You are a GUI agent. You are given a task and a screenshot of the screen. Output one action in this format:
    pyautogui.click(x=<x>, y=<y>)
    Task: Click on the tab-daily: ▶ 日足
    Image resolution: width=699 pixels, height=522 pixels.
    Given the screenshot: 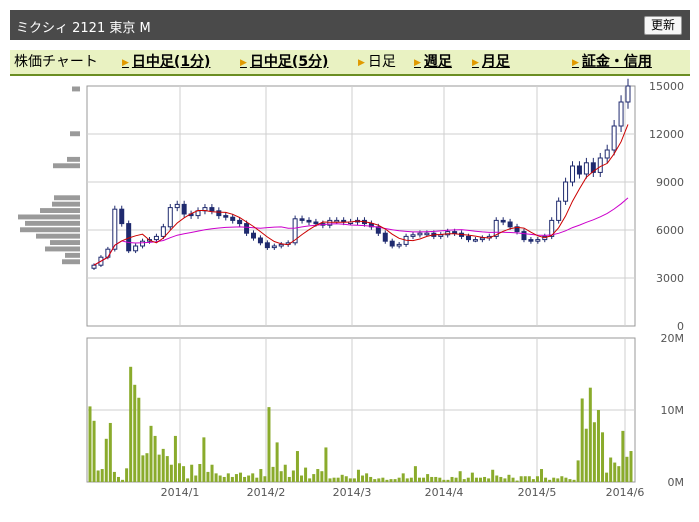 What is the action you would take?
    pyautogui.click(x=377, y=62)
    